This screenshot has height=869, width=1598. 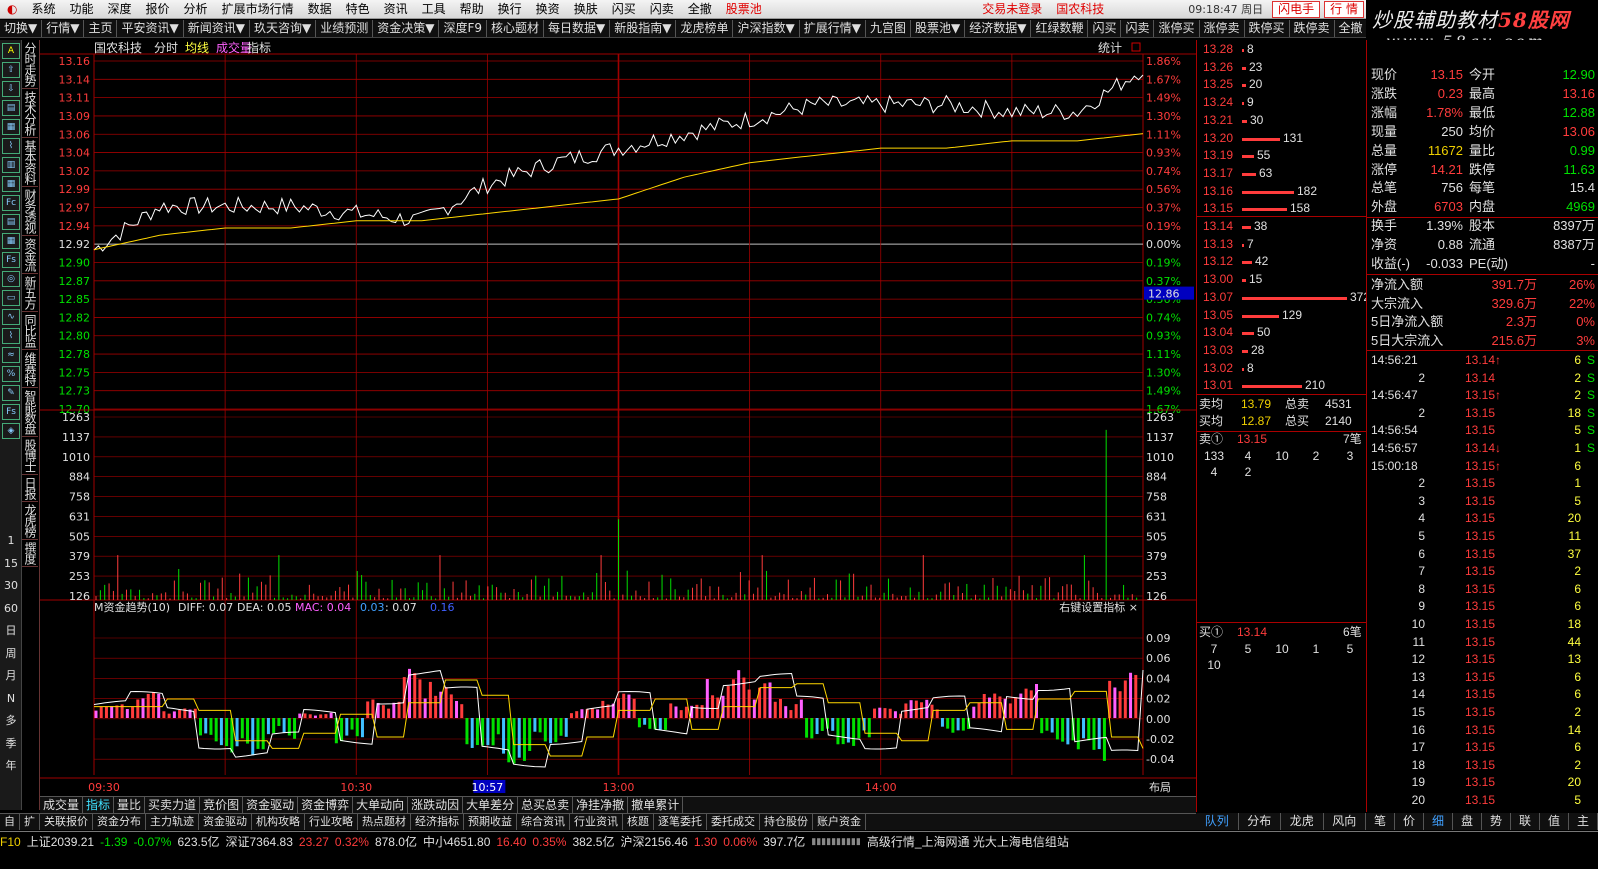 What do you see at coordinates (839, 822) in the screenshot?
I see `info-tab: 账户资金` at bounding box center [839, 822].